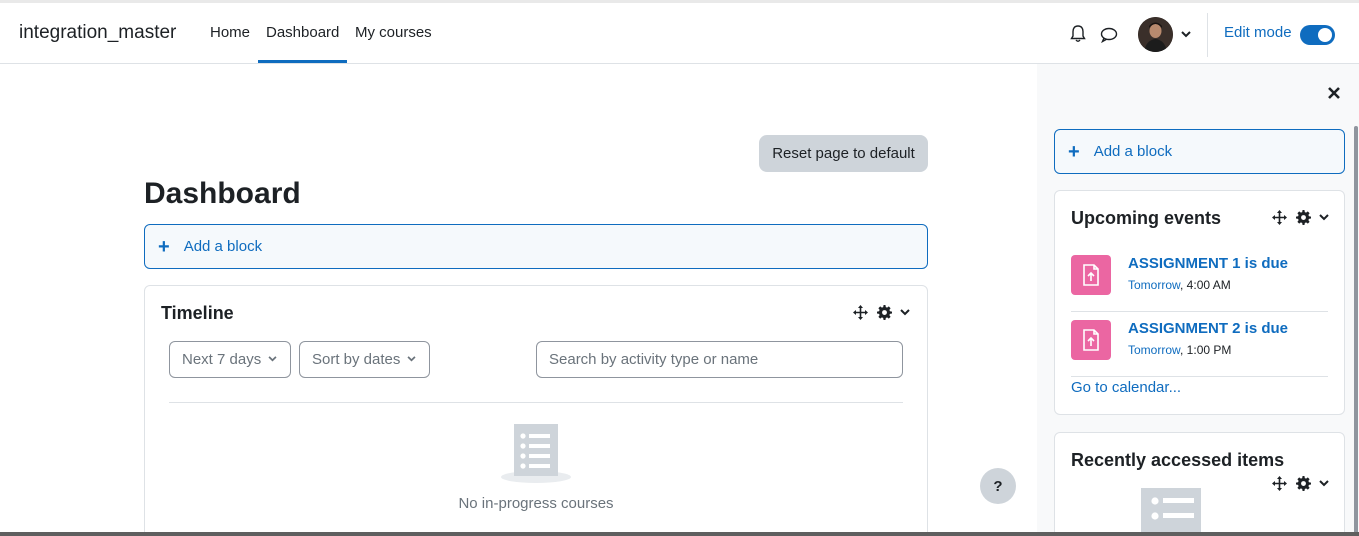  I want to click on day-filter-label: Next 7 days, so click(222, 359).